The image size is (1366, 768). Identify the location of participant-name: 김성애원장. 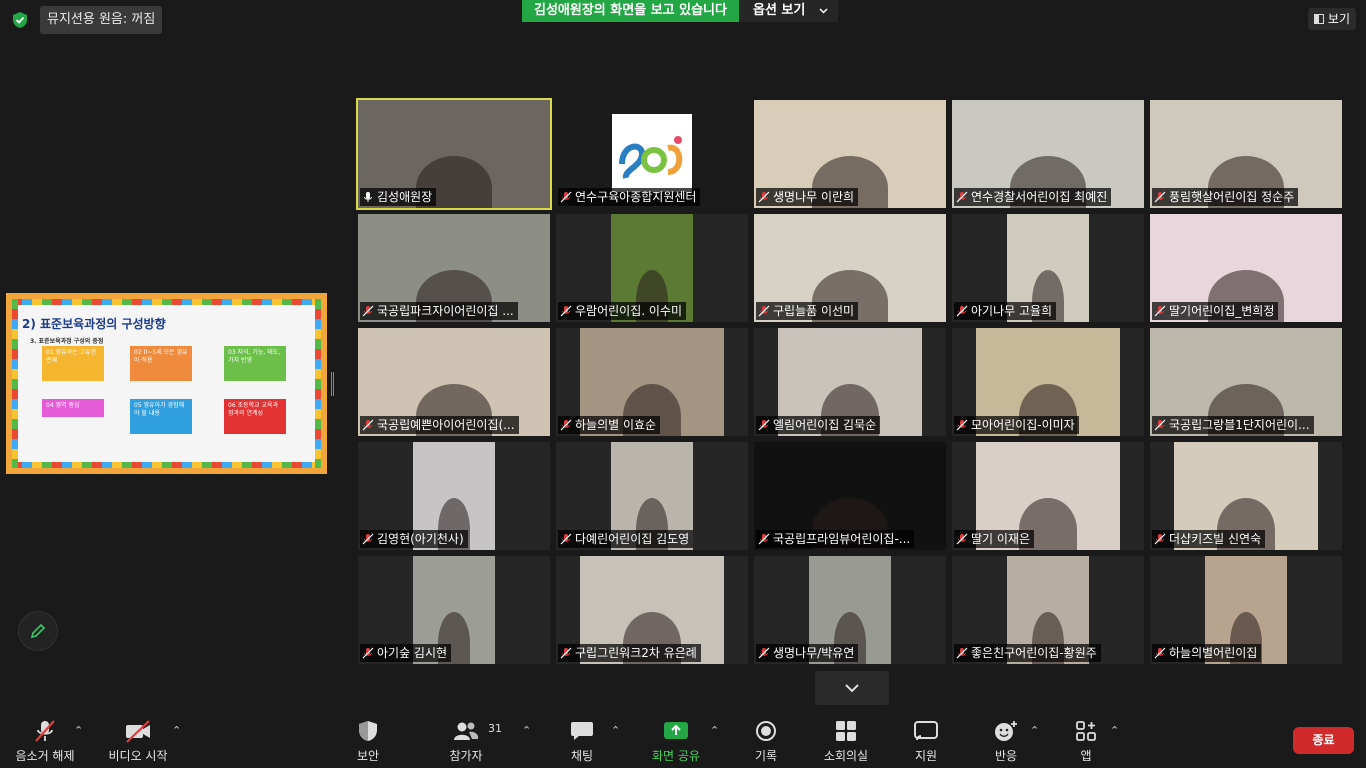
(405, 197).